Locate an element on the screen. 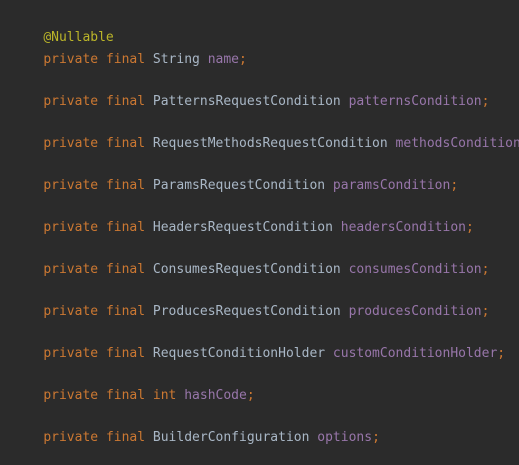 The image size is (519, 465). type-name: RequestConditionHolder is located at coordinates (239, 353).